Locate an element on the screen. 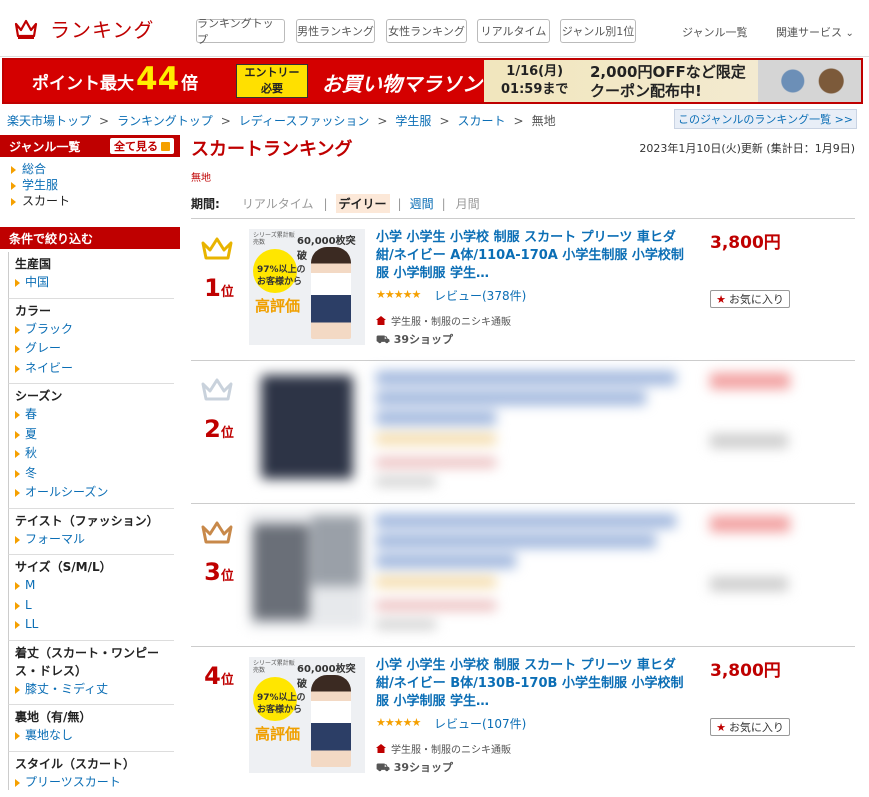 The image size is (869, 797). period-monthly: 月間 is located at coordinates (468, 203).